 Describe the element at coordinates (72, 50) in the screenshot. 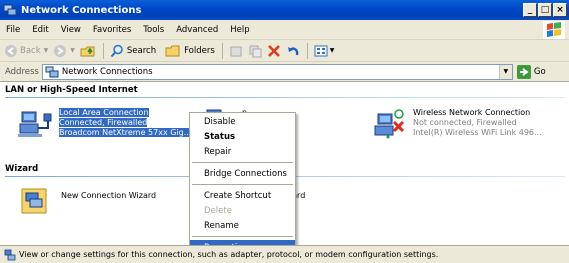

I see `forward-dropdown-icon: ▼` at that location.